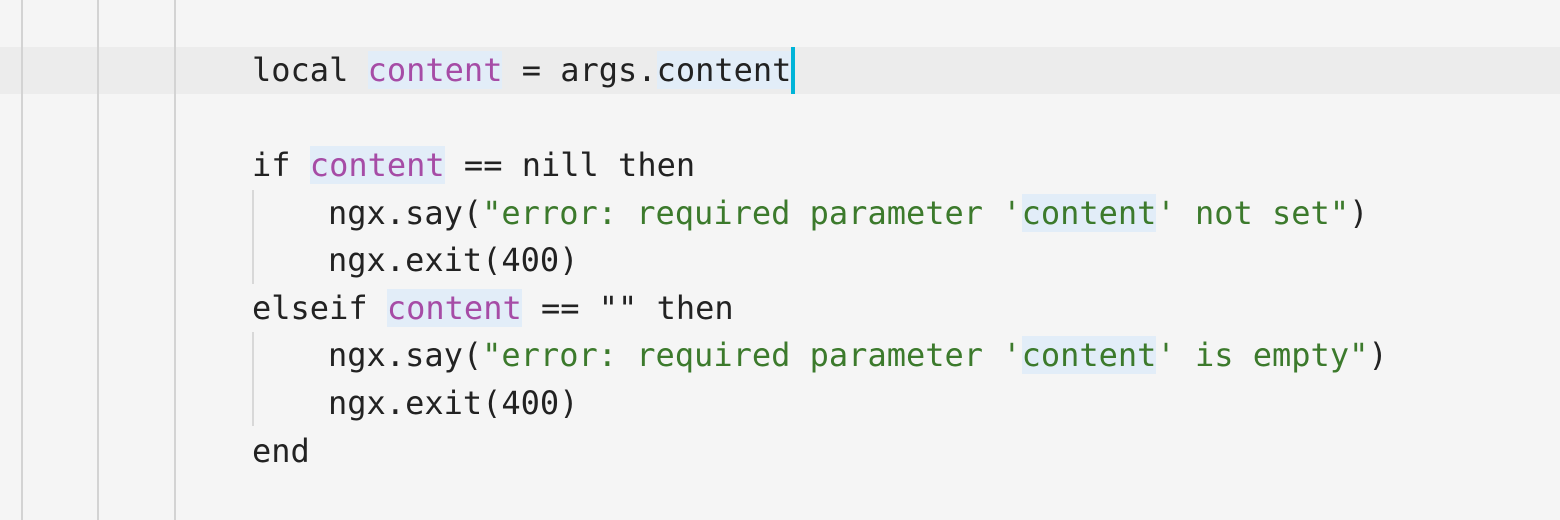 Image resolution: width=1560 pixels, height=520 pixels. I want to click on code-line-1: local content = args.content, so click(524, 70).